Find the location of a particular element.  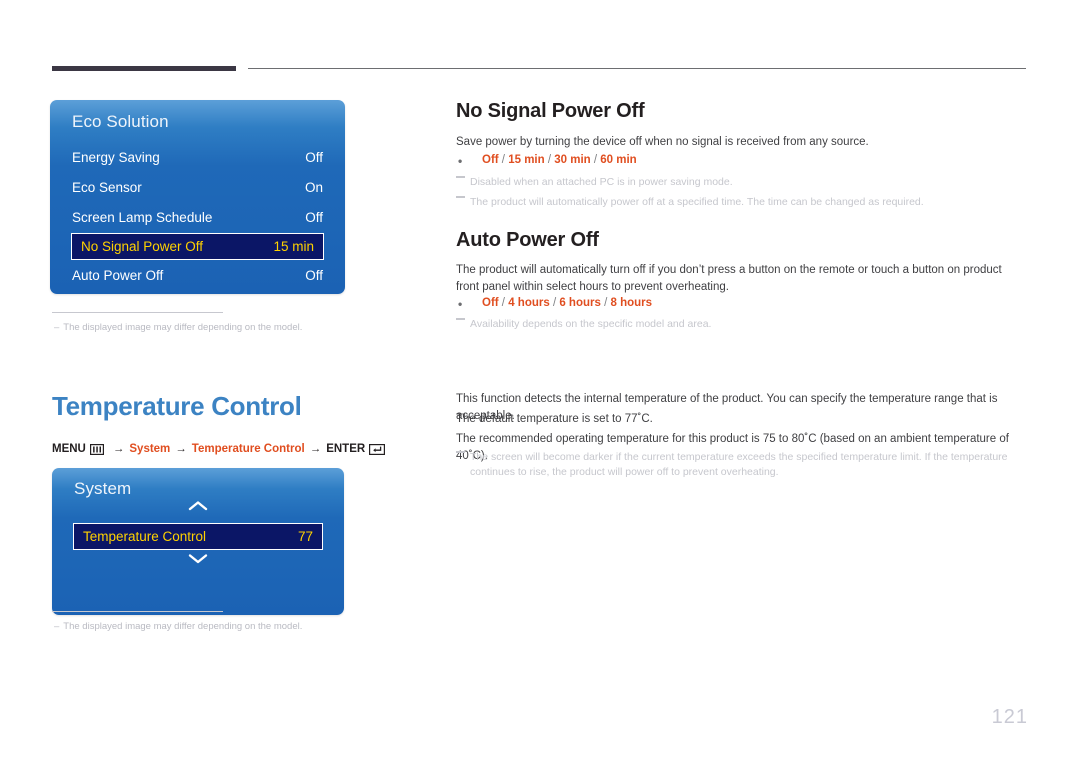

osd-row-label: Auto Power Off is located at coordinates (118, 275).